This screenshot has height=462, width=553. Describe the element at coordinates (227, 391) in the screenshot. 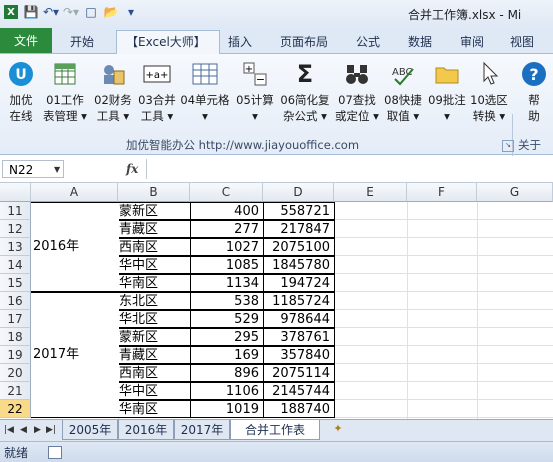

I see `cell-count: 1106` at that location.